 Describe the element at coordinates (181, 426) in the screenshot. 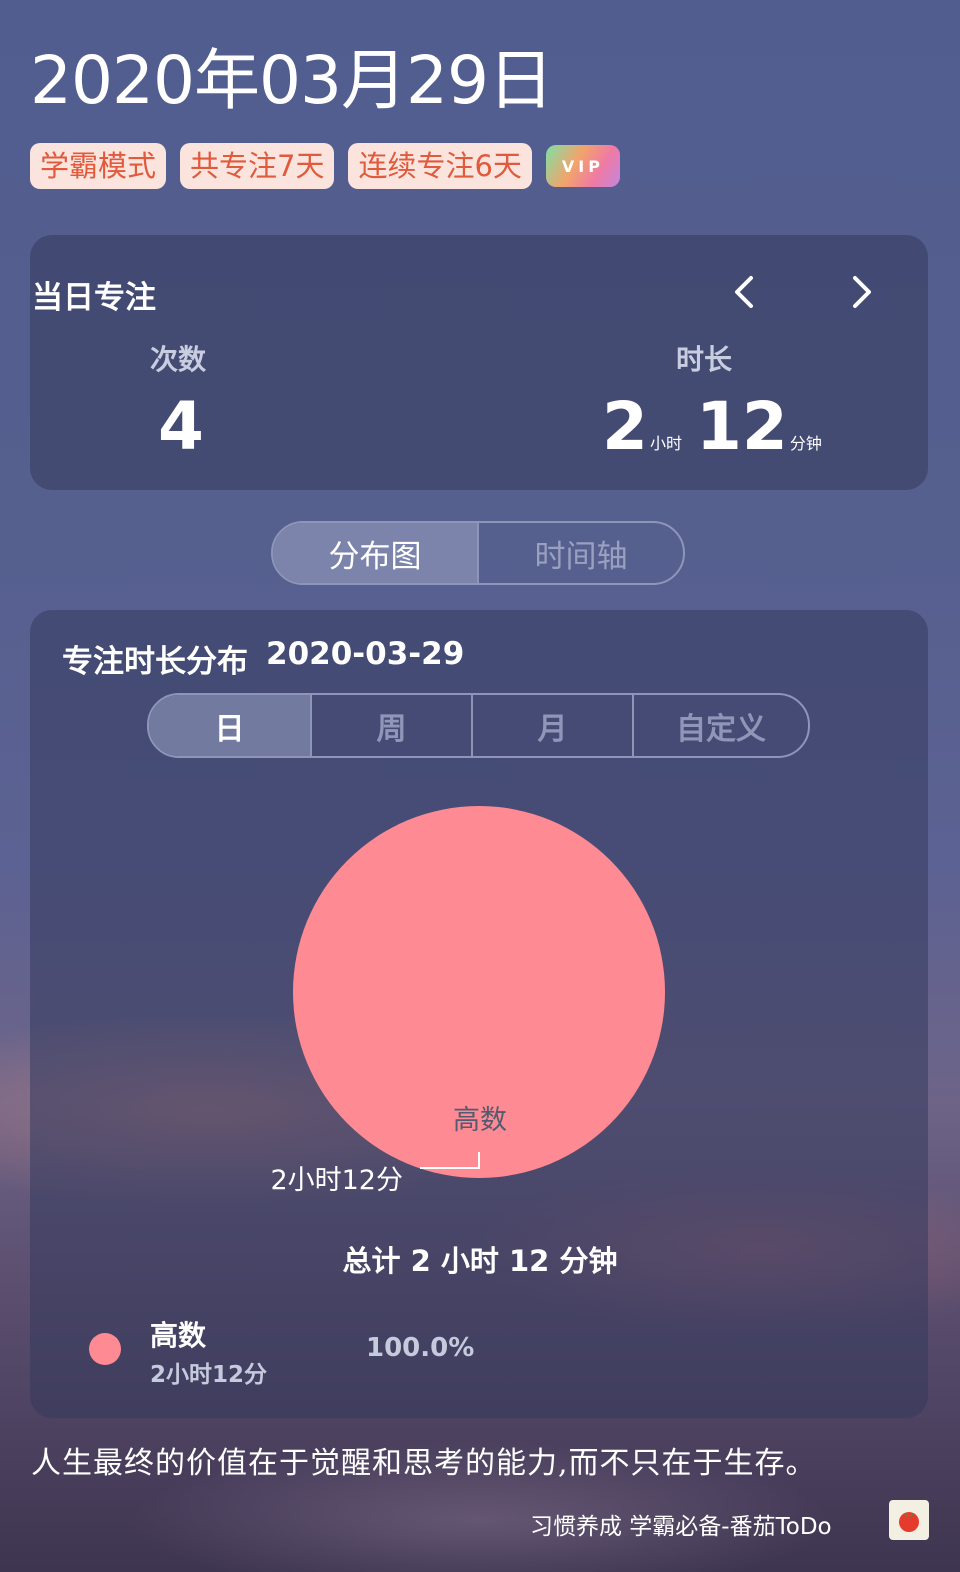

I see `count-value: 4` at that location.